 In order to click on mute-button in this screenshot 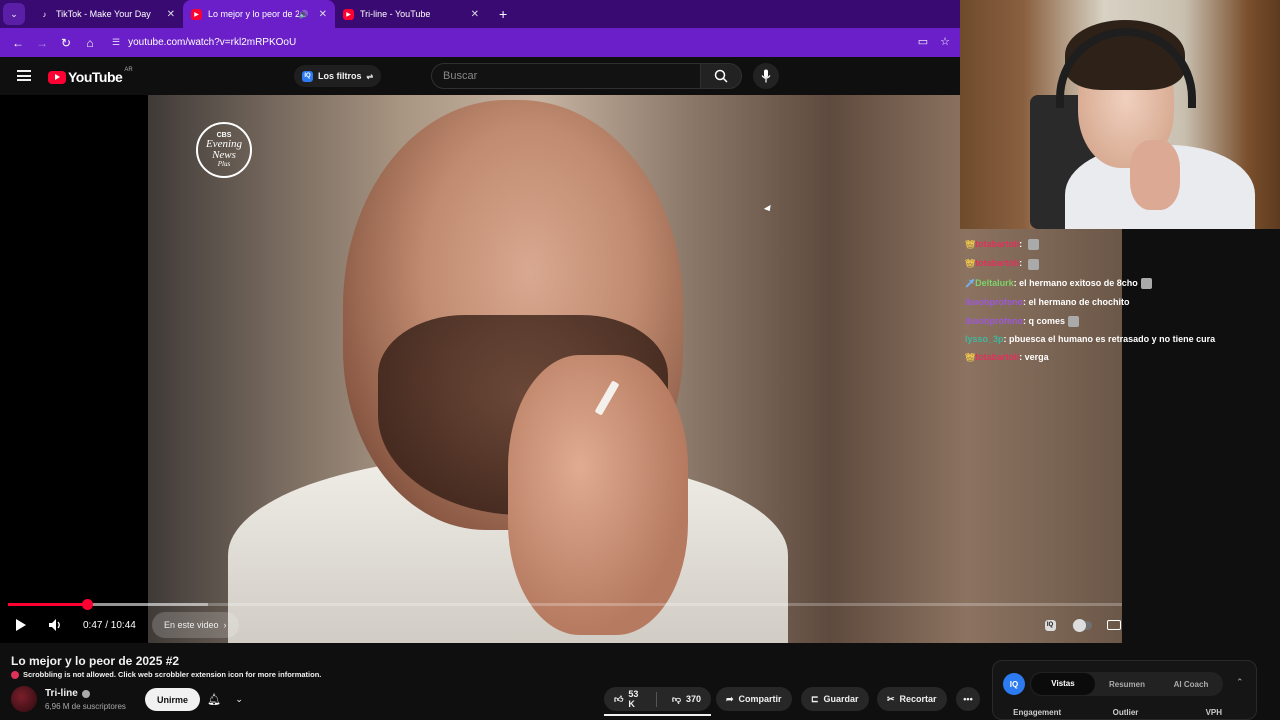, I will do `click(55, 625)`.